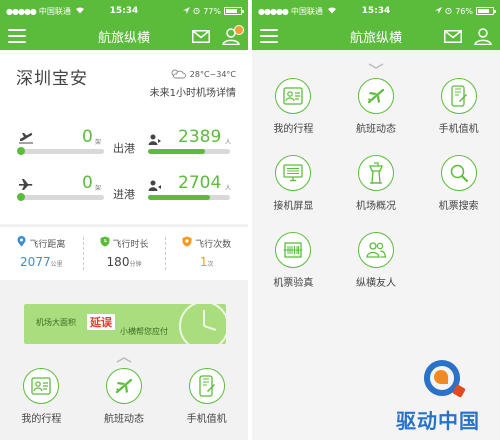 The height and width of the screenshot is (440, 500). Describe the element at coordinates (47, 244) in the screenshot. I see `stat-distance-label: 飞行距离` at that location.